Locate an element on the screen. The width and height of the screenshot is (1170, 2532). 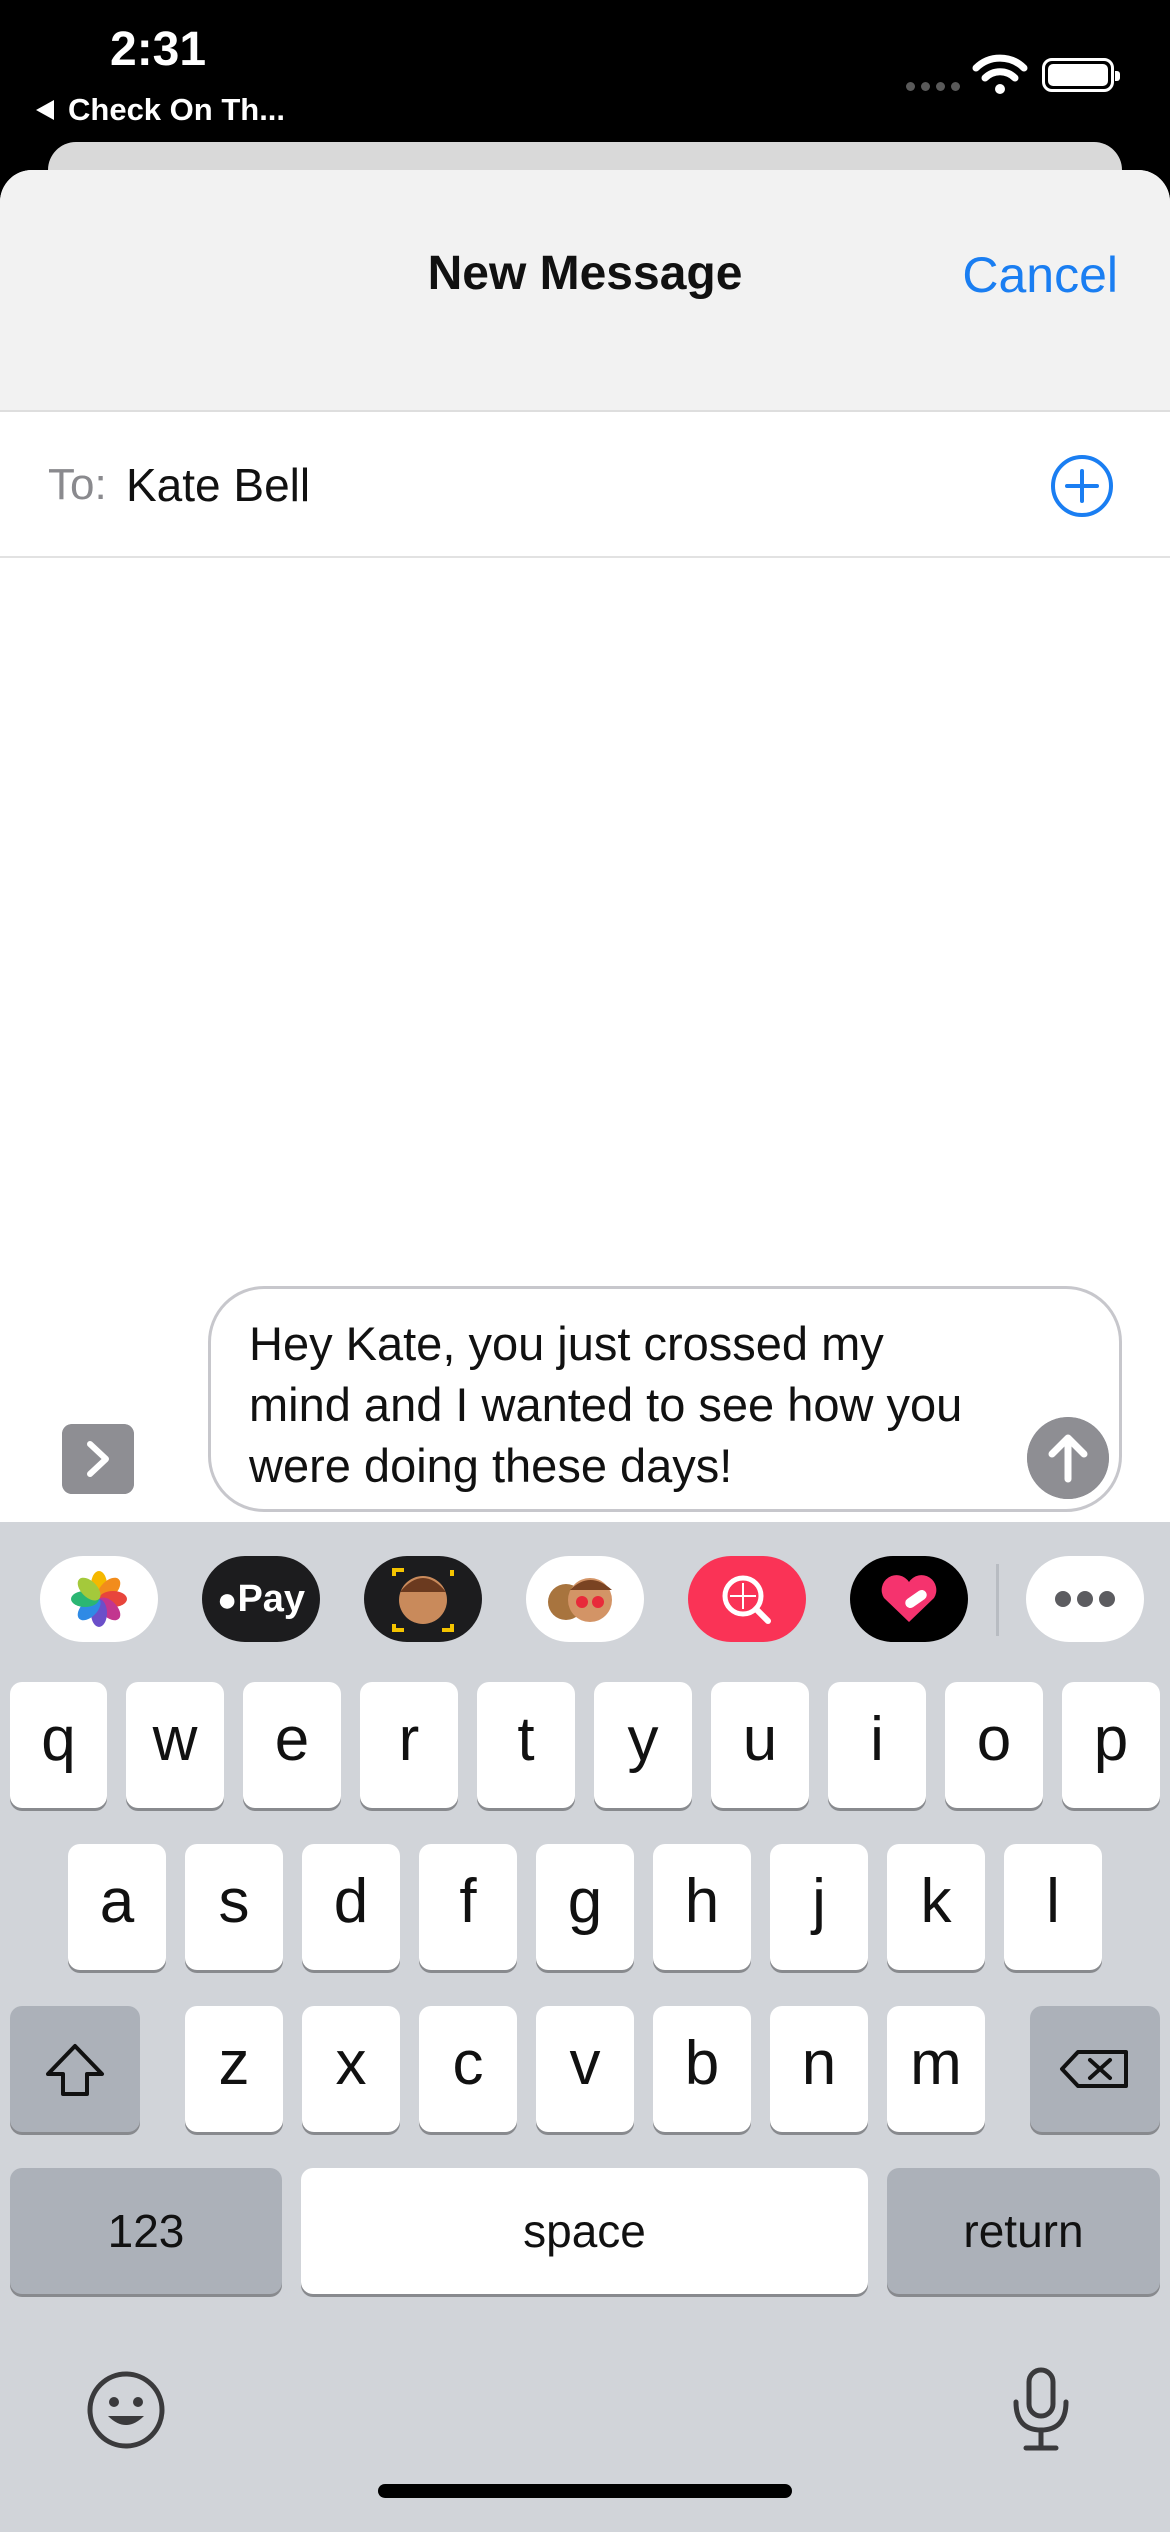
recipient-name: Kate Bell is located at coordinates (218, 485).